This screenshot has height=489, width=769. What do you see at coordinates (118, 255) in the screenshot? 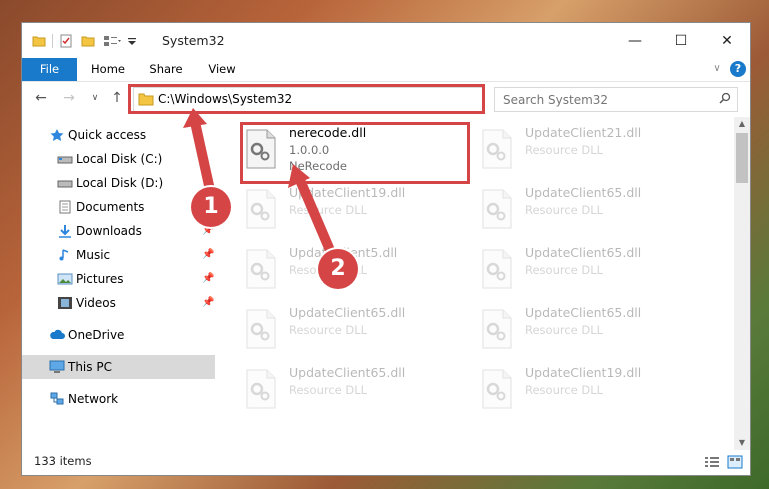
I see `sidebar-item-music: Music 📌` at bounding box center [118, 255].